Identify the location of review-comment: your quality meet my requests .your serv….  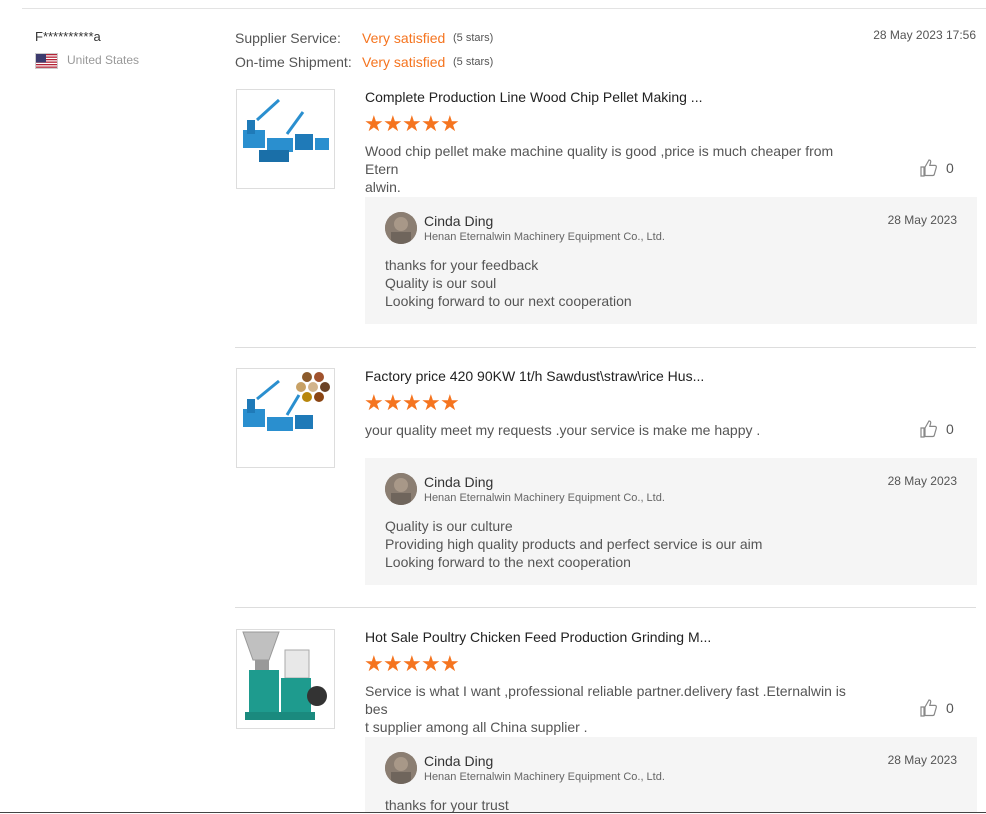
(615, 430).